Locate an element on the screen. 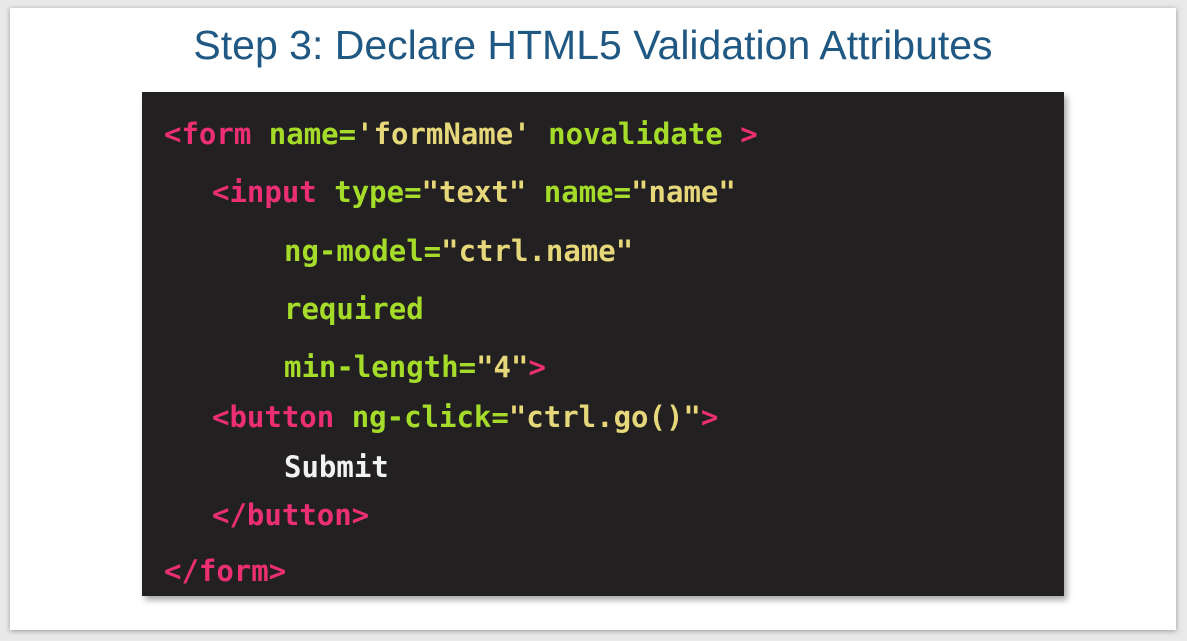 The height and width of the screenshot is (641, 1187). code-token-str: "4" is located at coordinates (502, 367).